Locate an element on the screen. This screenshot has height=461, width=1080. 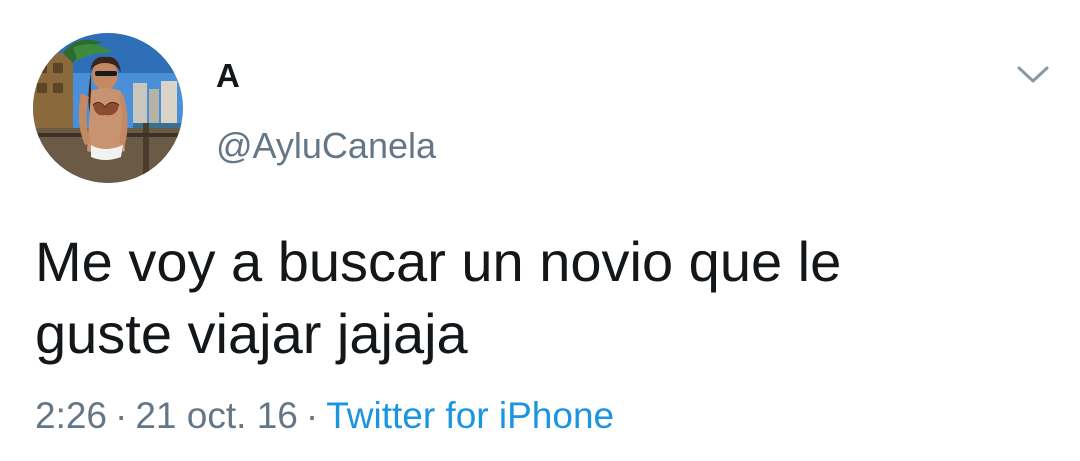
tweet-meta: 2:26 · 21 oct. 16 · Twitter for iPhone is located at coordinates (324, 416).